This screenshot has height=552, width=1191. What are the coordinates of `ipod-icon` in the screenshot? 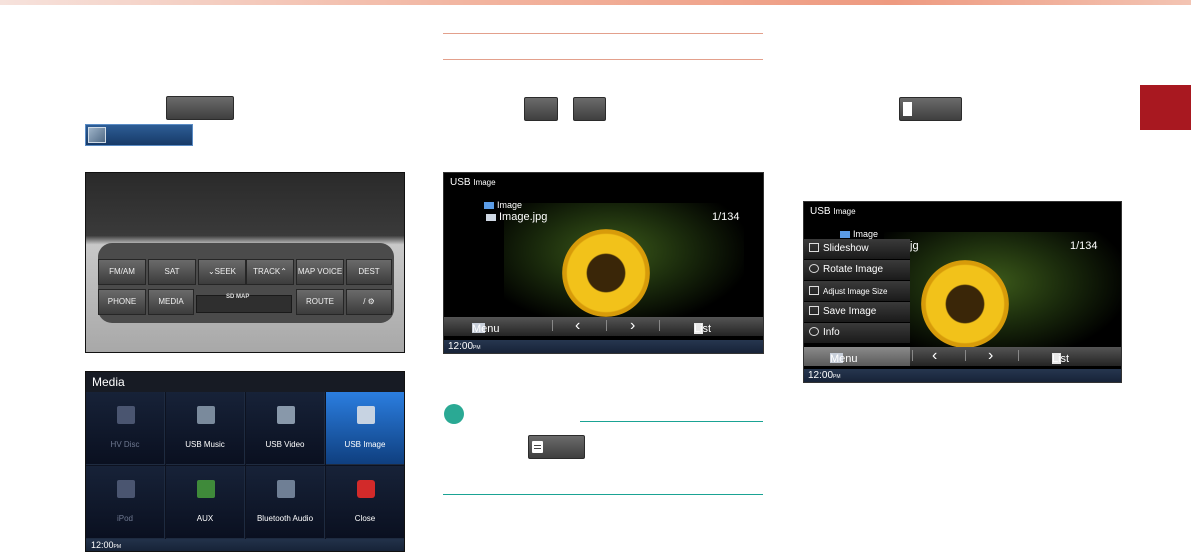 It's located at (126, 489).